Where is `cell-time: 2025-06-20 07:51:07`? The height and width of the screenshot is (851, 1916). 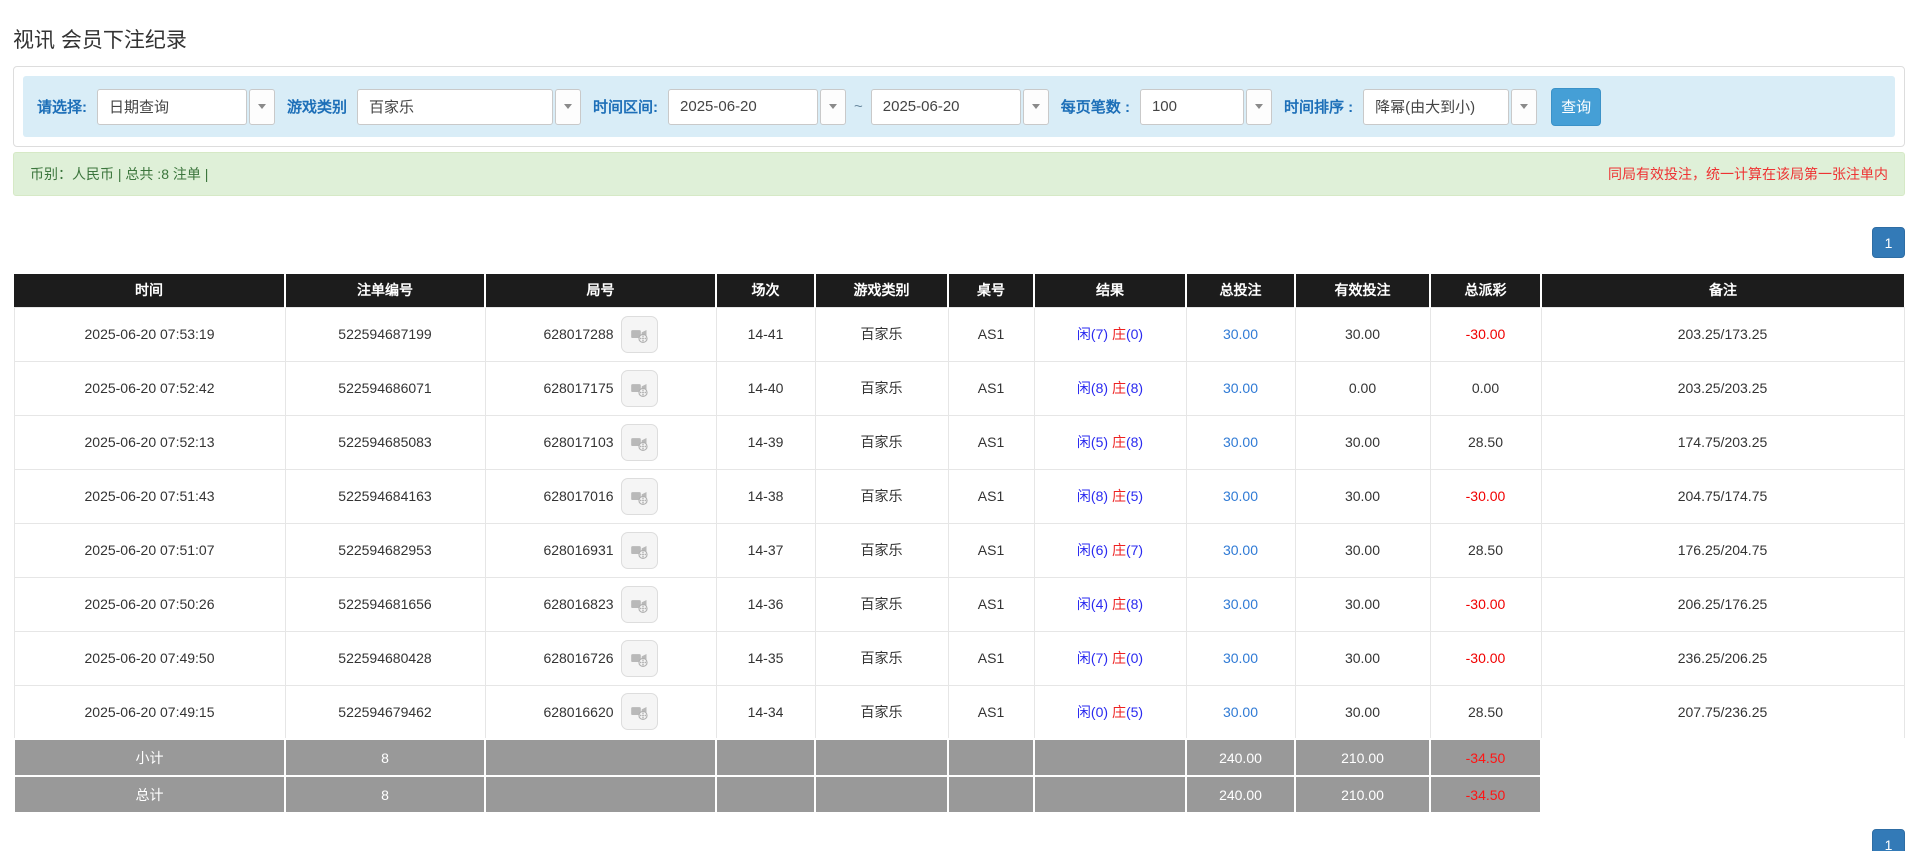 cell-time: 2025-06-20 07:51:07 is located at coordinates (149, 550).